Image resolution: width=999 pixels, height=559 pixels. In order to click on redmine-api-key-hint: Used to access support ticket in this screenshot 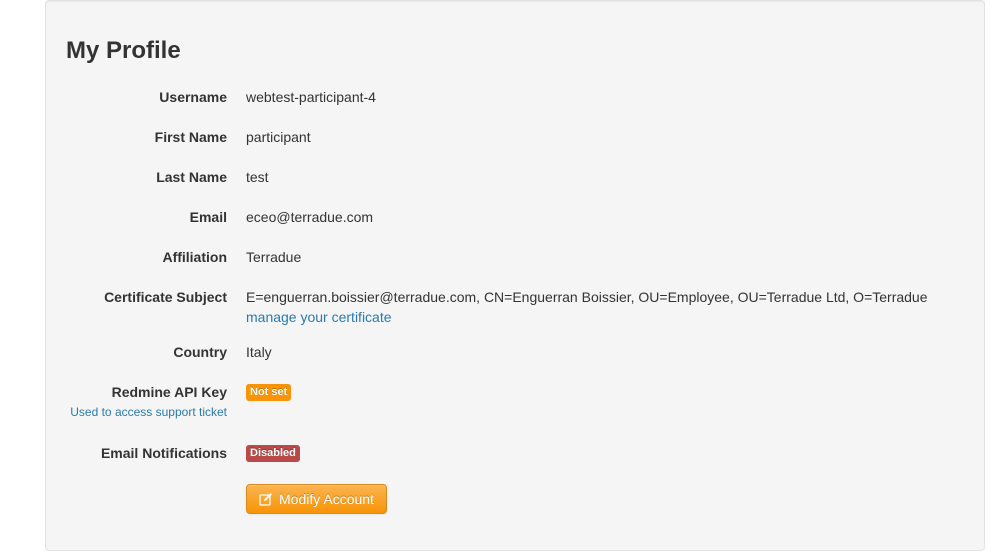, I will do `click(148, 412)`.